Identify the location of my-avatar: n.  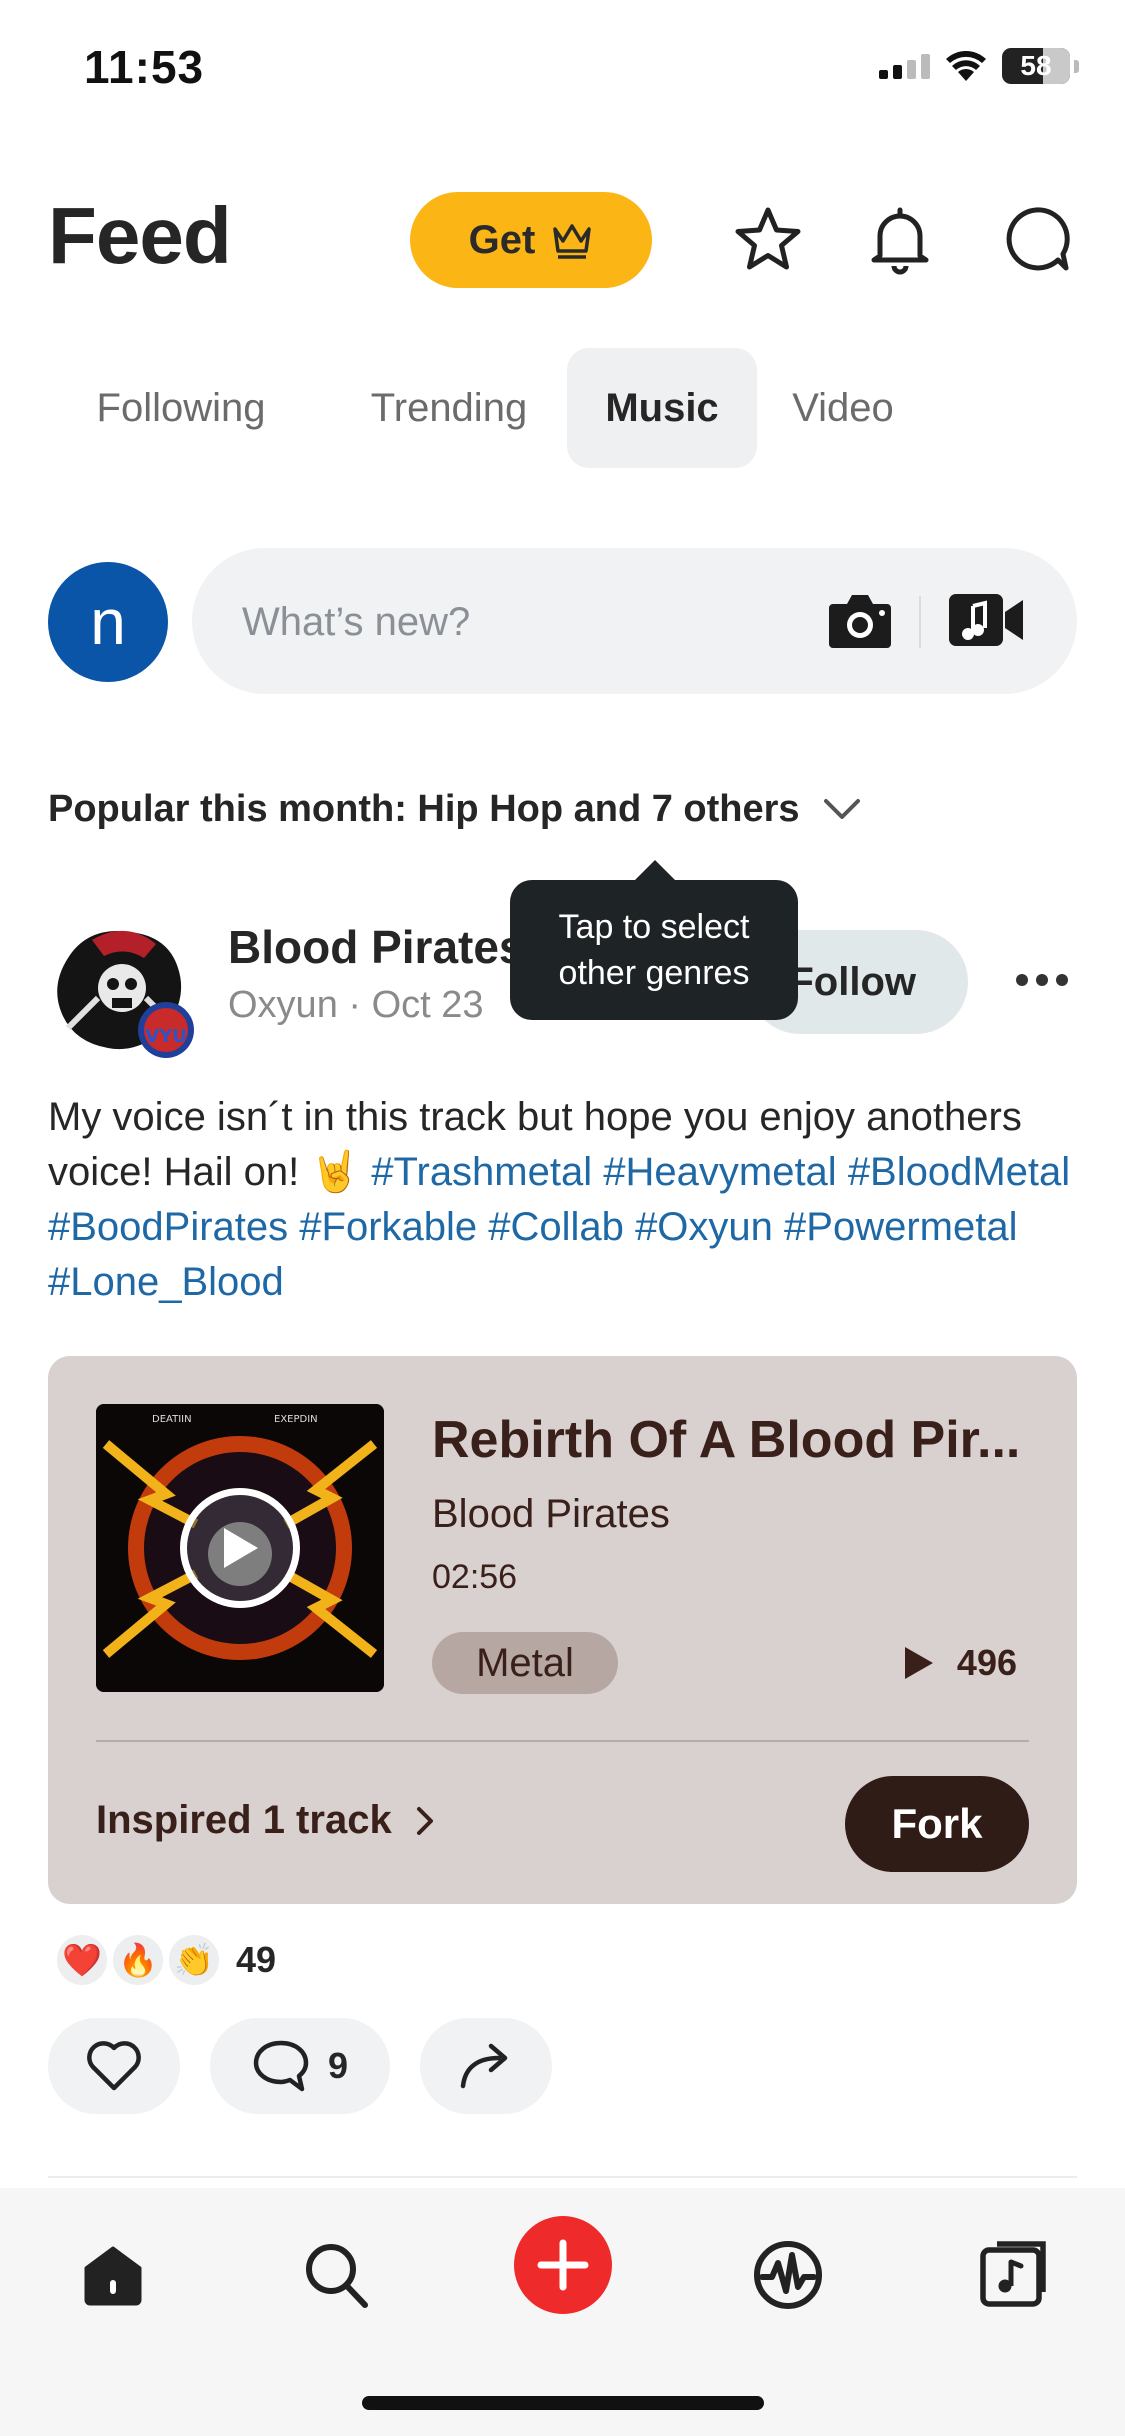
(108, 622).